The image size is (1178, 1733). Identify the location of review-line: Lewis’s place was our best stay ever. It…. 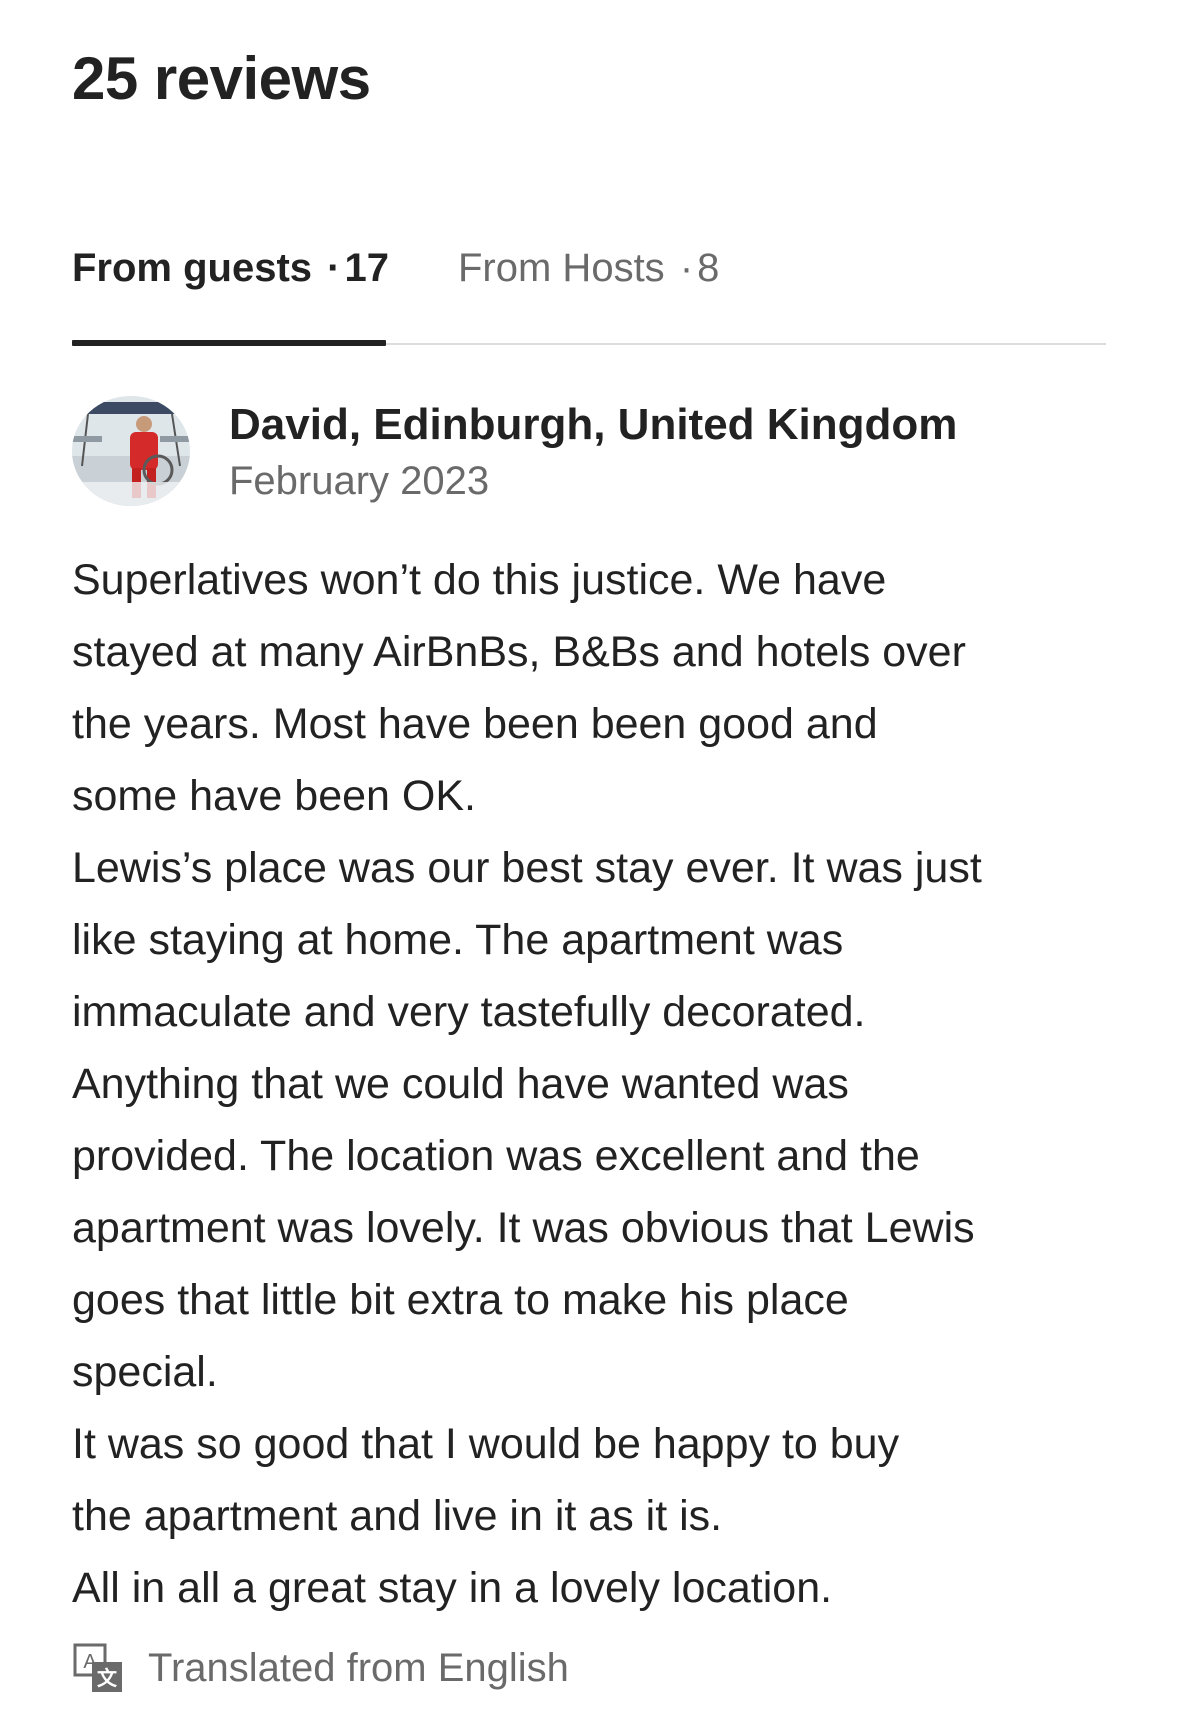
(527, 868).